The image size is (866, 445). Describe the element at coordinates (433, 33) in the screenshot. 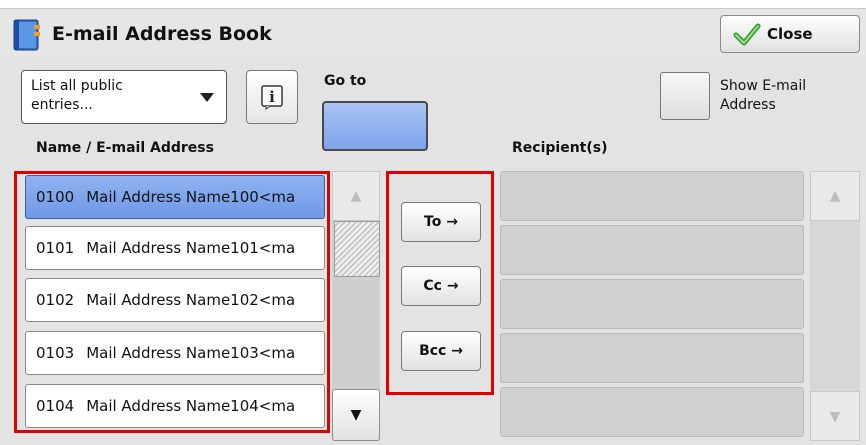

I see `title-bar: E-mail Address Book Close` at that location.